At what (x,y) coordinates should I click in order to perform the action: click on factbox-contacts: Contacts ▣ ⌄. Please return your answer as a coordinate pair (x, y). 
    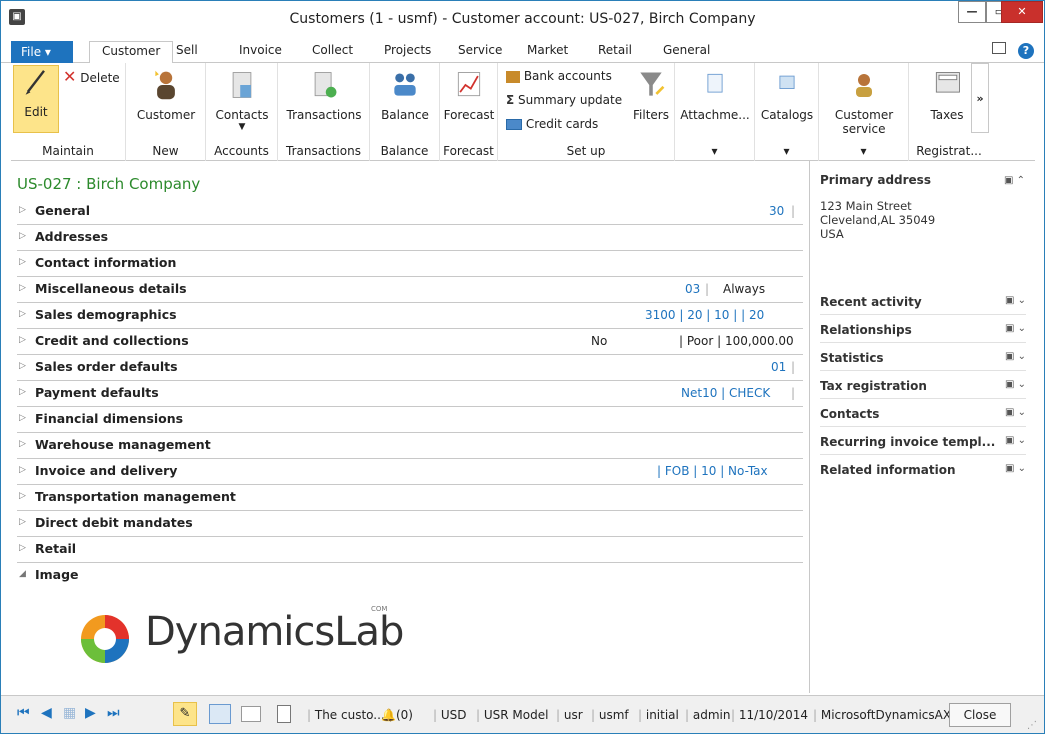
    Looking at the image, I should click on (923, 413).